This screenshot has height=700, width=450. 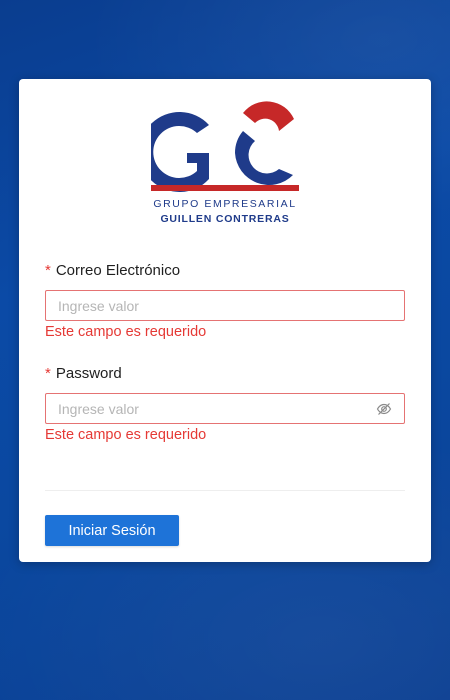 What do you see at coordinates (126, 332) in the screenshot?
I see `email-error: Este campo es requerido` at bounding box center [126, 332].